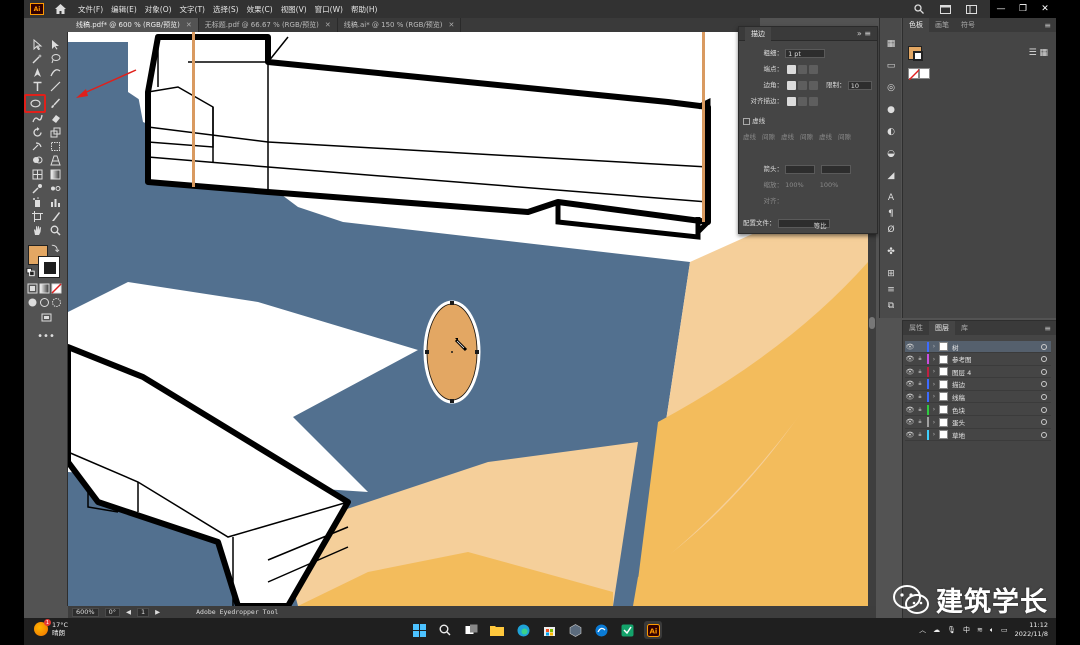 This screenshot has width=1080, height=645. What do you see at coordinates (891, 110) in the screenshot?
I see `graphic-styles-panel-icon: ●` at bounding box center [891, 110].